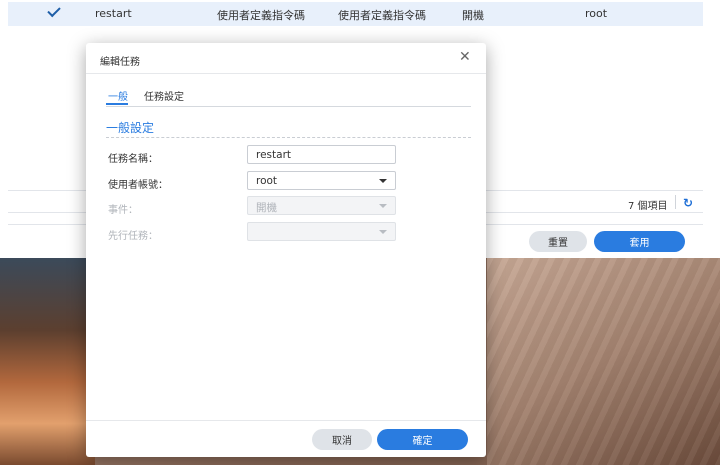 This screenshot has width=720, height=465. Describe the element at coordinates (130, 128) in the screenshot. I see `section-title: 一般設定` at that location.